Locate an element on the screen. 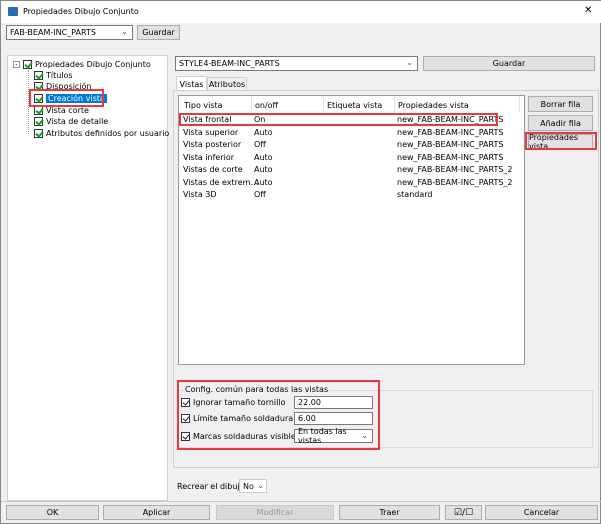 This screenshot has width=601, height=524. tab-atributos: Atributos is located at coordinates (227, 84).